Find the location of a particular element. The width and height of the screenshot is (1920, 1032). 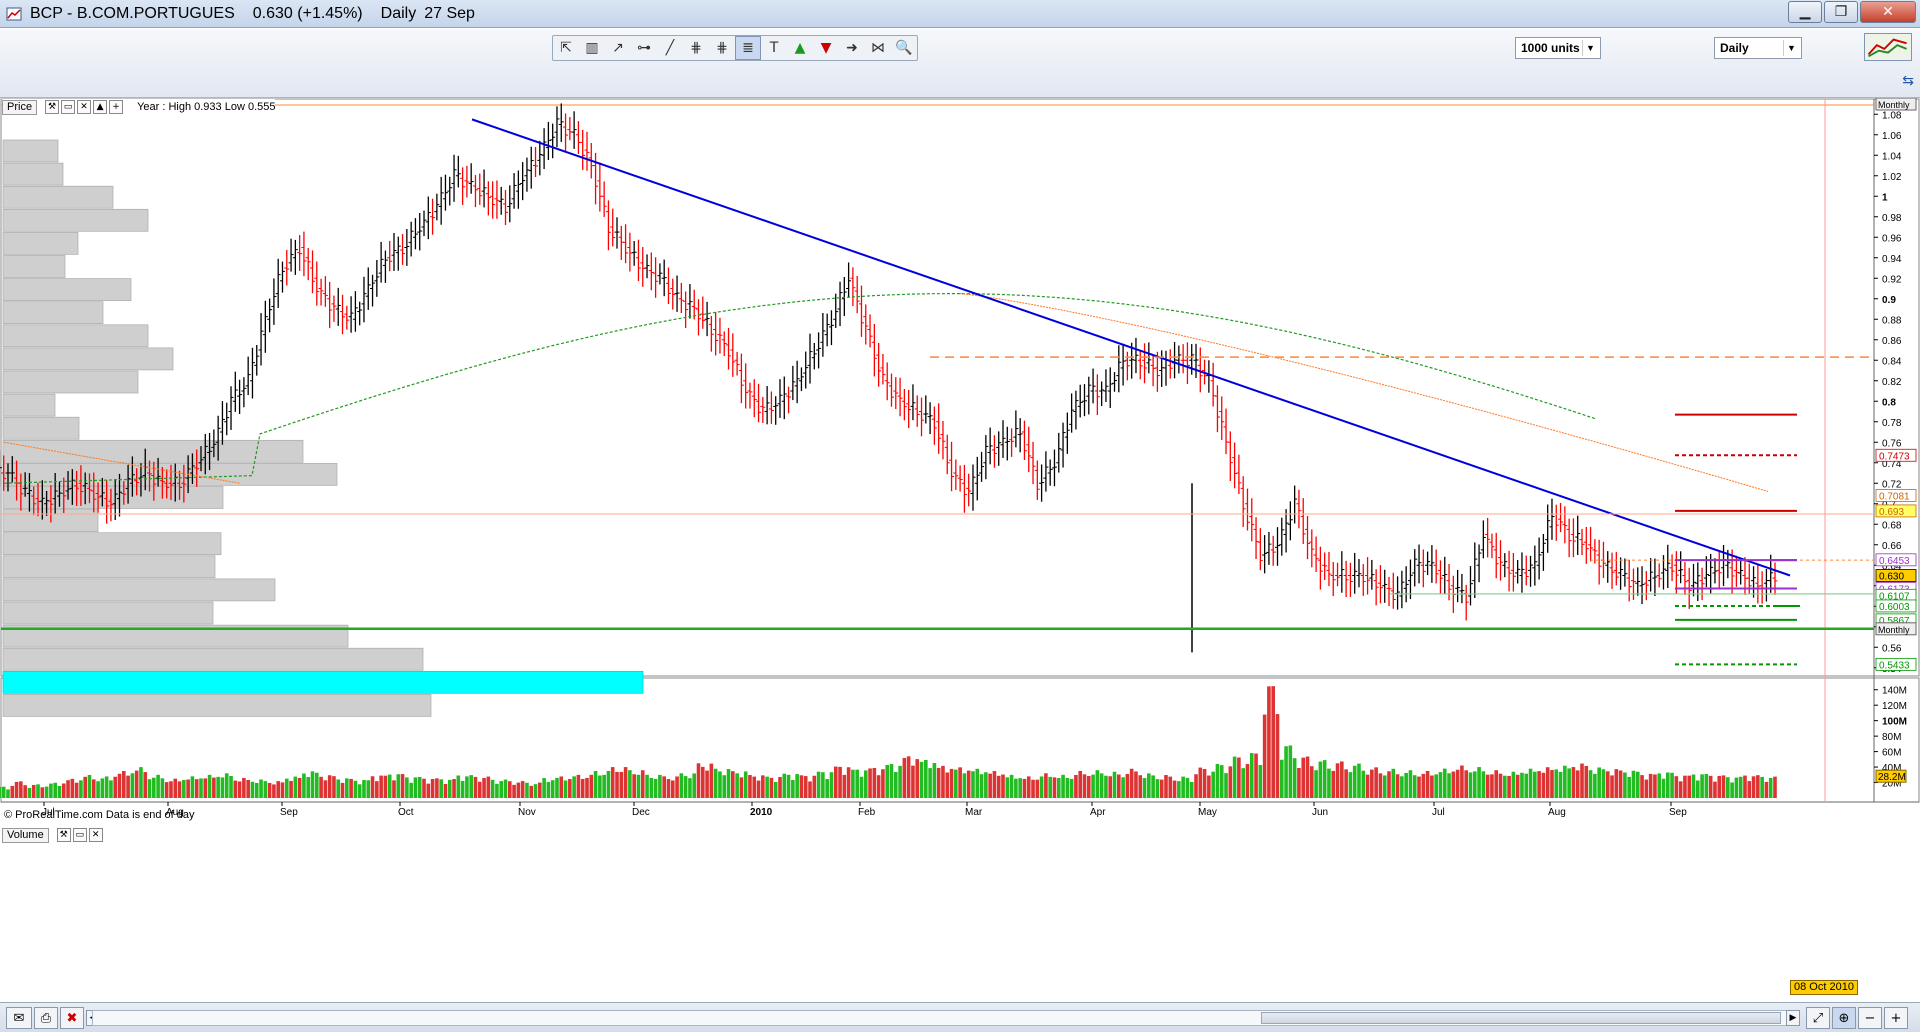

pattern-icon: ⋈ is located at coordinates (878, 48).